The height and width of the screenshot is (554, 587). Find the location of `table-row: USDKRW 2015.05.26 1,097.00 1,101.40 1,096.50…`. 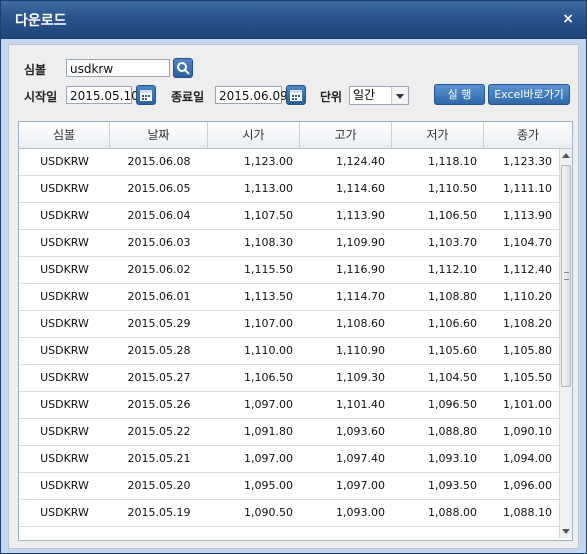

table-row: USDKRW 2015.05.26 1,097.00 1,101.40 1,096.50… is located at coordinates (289, 405).